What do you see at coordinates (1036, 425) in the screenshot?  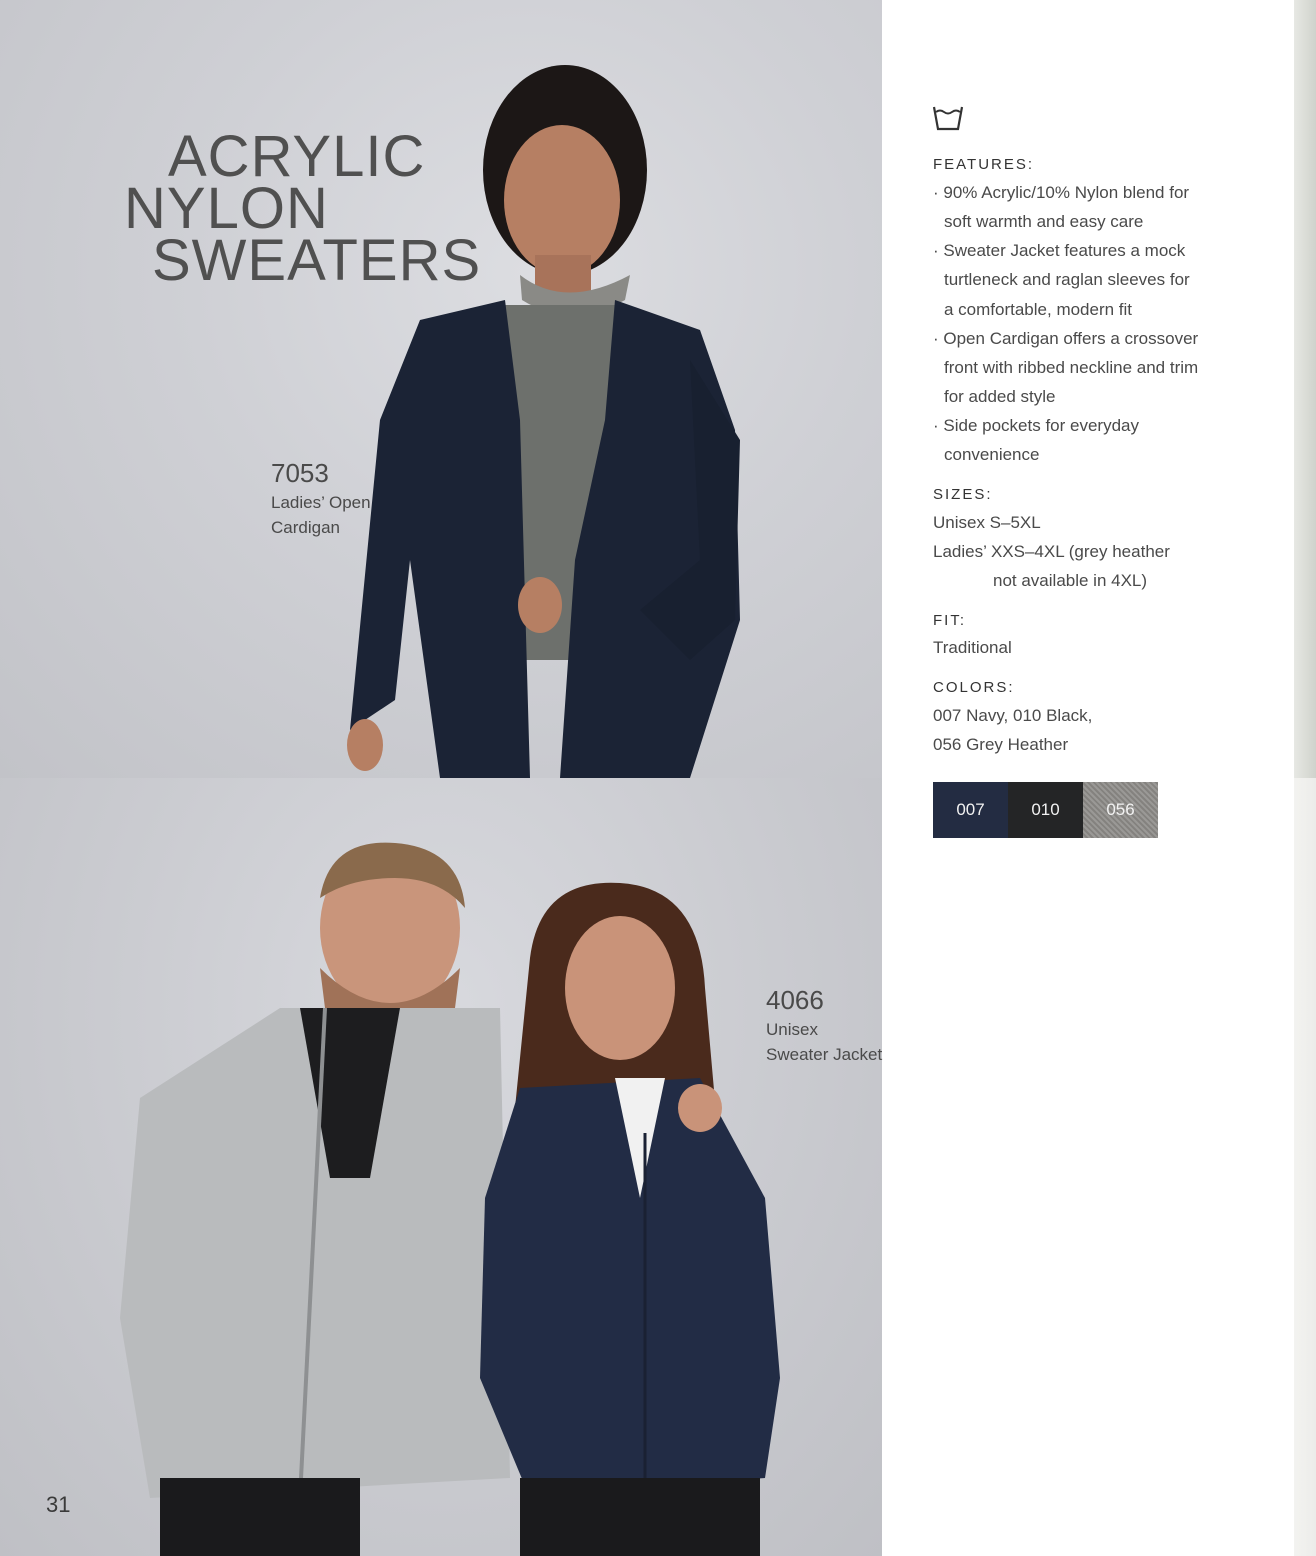 I see `feature-line: · Side pockets for everyday` at bounding box center [1036, 425].